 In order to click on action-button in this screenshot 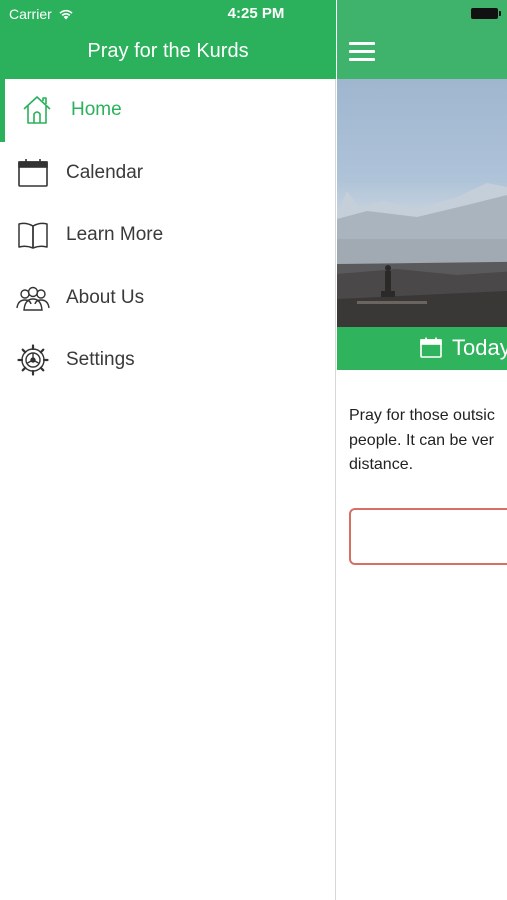, I will do `click(428, 536)`.